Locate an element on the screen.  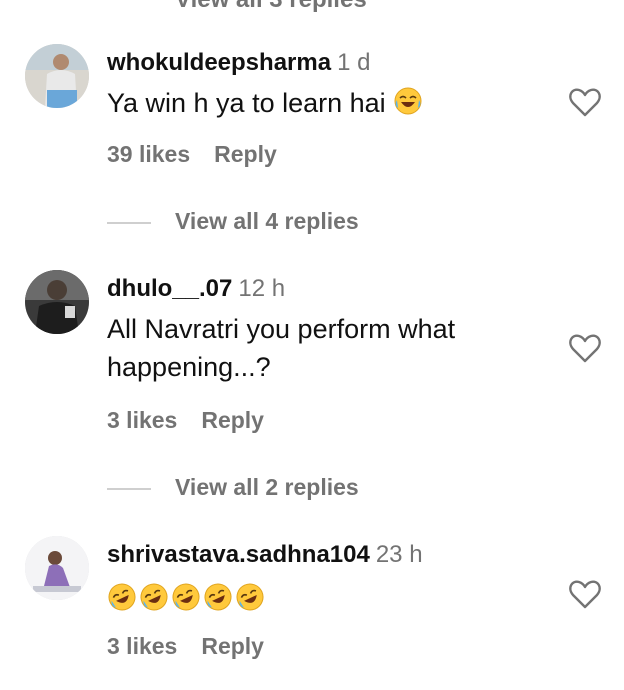
comment-text-line: All Navratri you perform what is located at coordinates (281, 329).